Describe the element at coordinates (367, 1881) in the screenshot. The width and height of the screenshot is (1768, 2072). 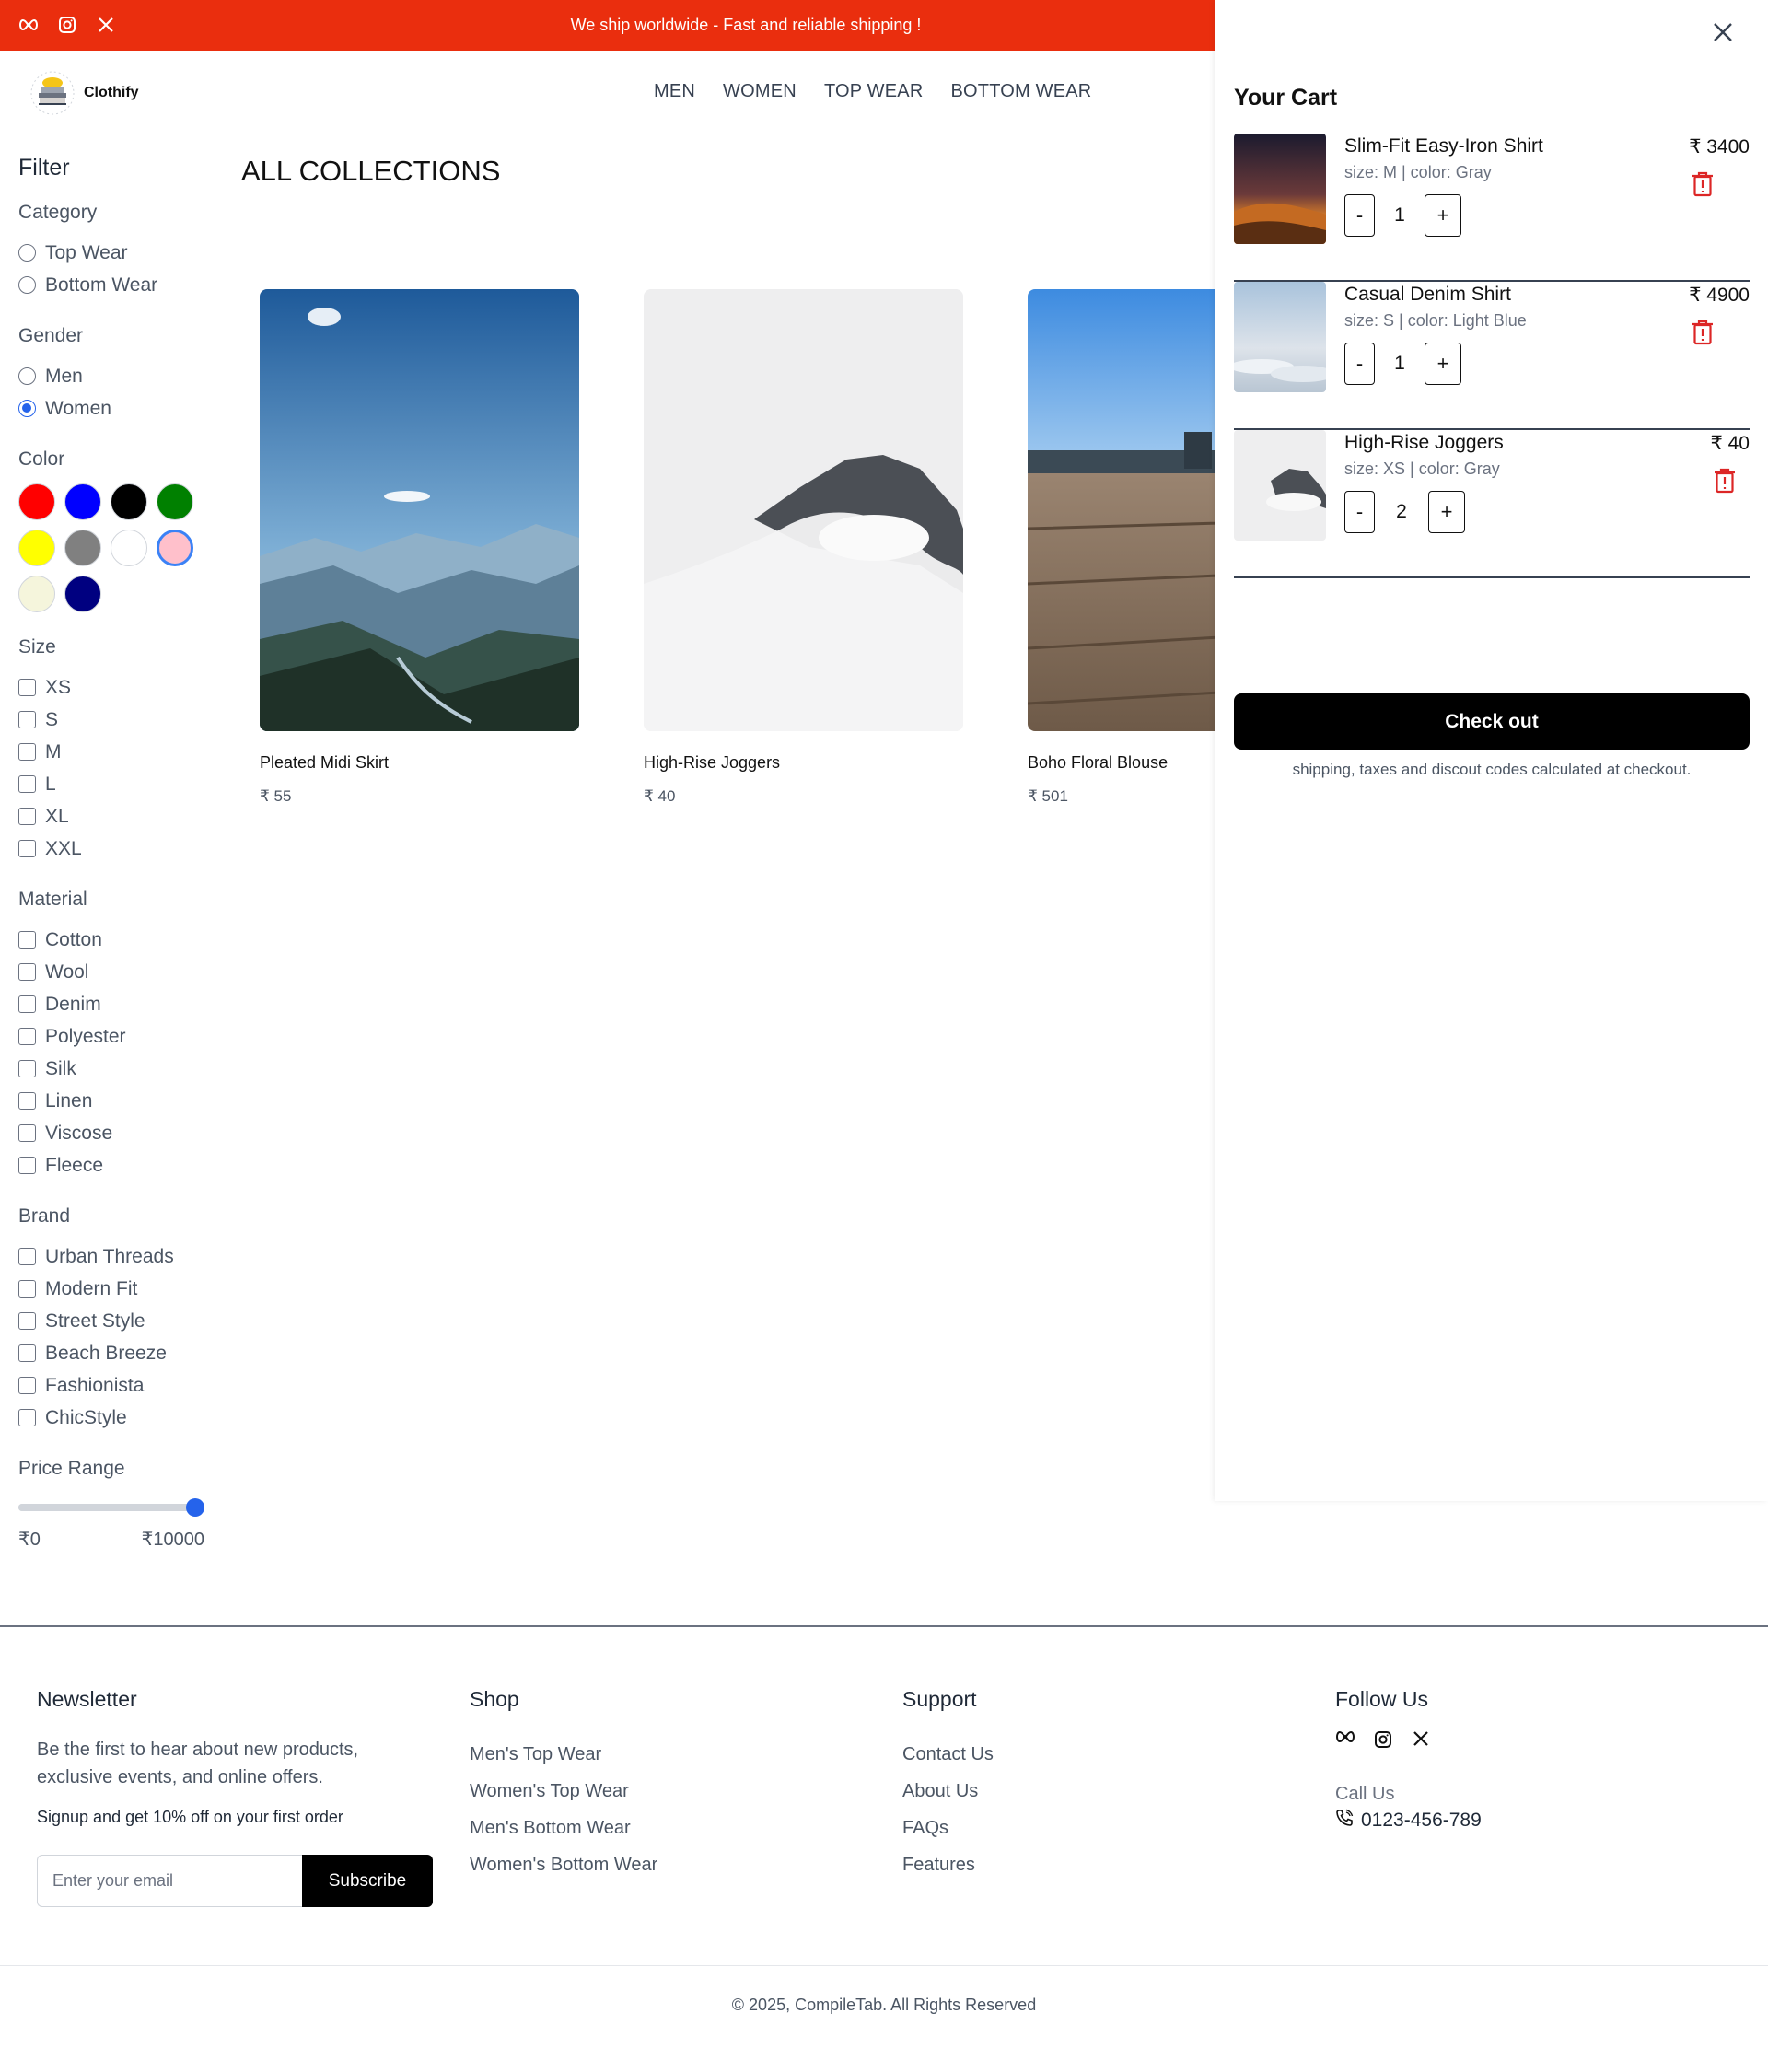
I see `subscribe-button: Subscribe` at that location.